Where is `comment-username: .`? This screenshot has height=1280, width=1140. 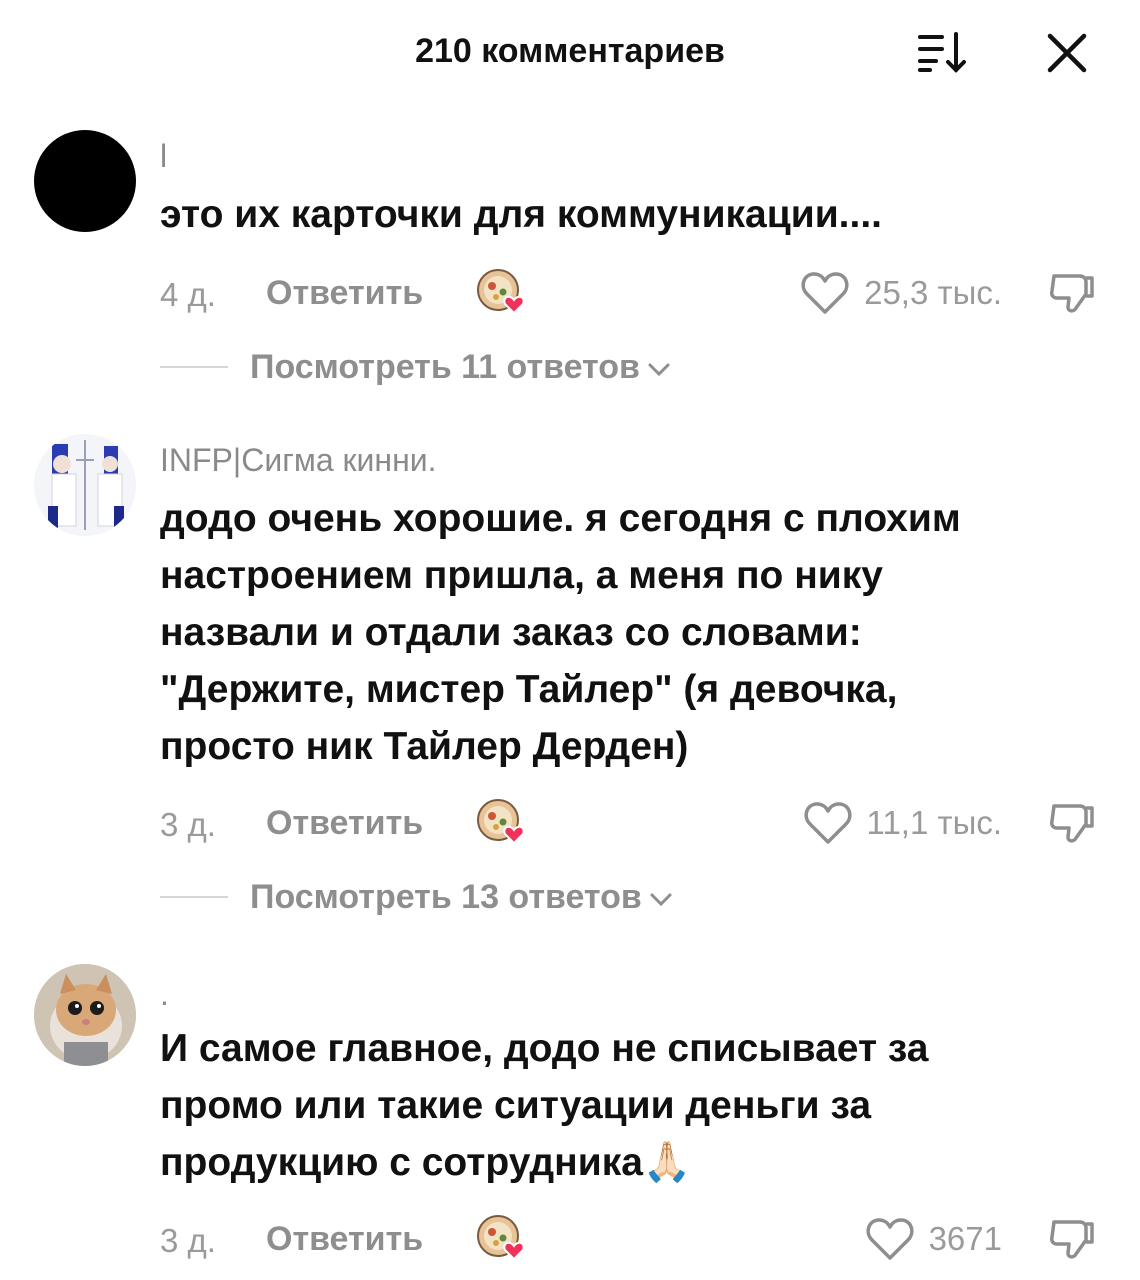
comment-username: . is located at coordinates (164, 994).